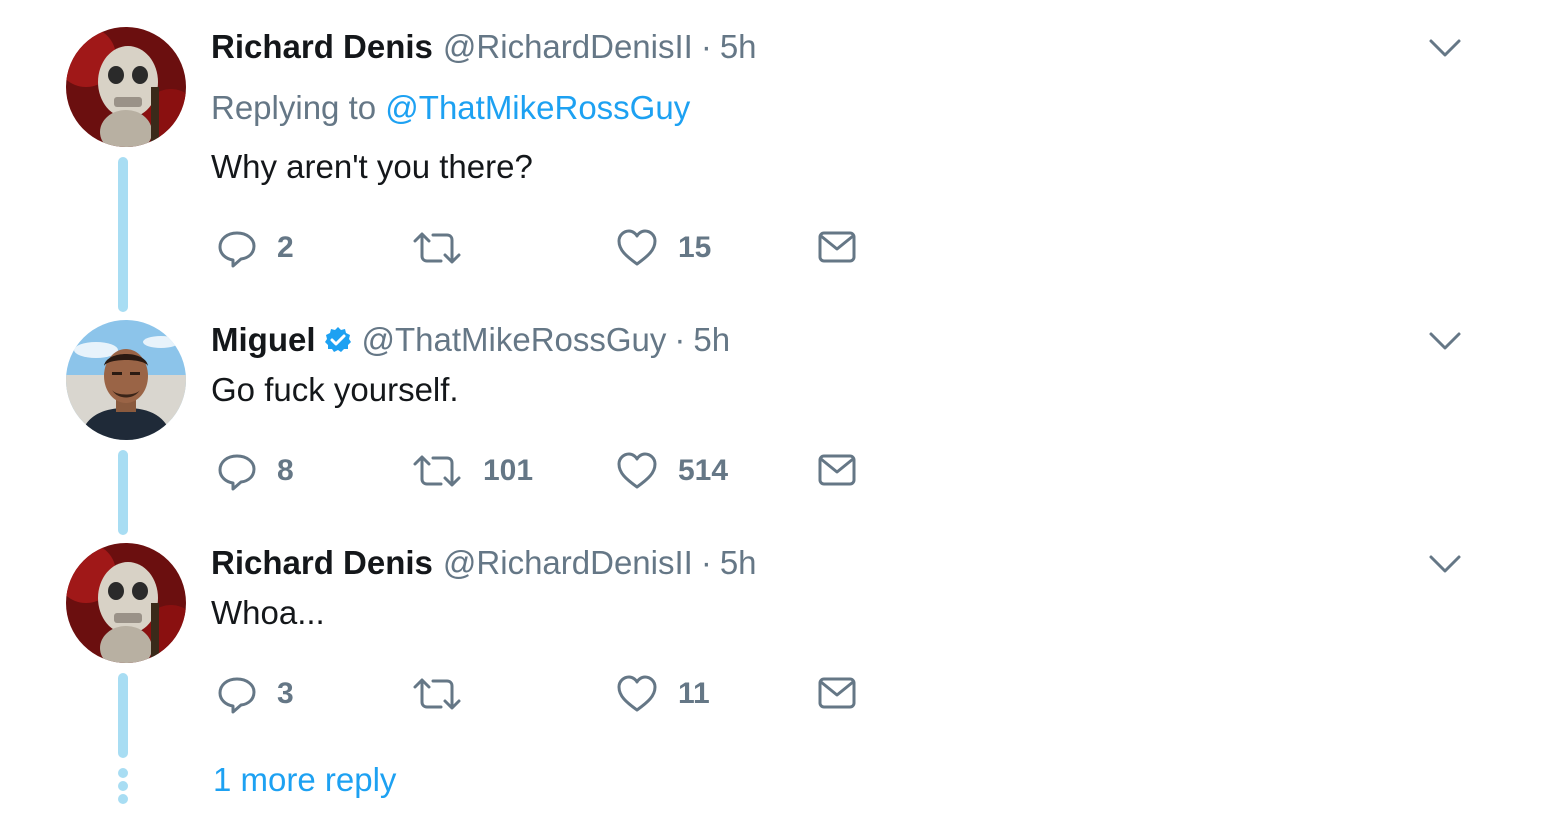 The height and width of the screenshot is (816, 1542). Describe the element at coordinates (508, 470) in the screenshot. I see `retweet-count: 101` at that location.